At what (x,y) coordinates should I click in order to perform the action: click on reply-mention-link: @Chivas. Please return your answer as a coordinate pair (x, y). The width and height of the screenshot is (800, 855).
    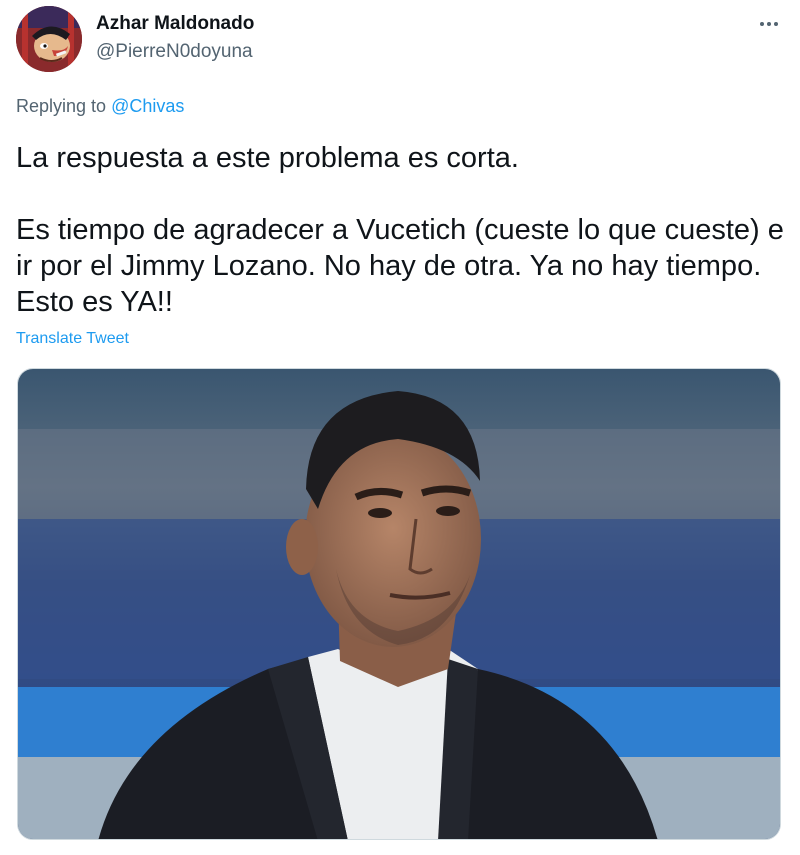
    Looking at the image, I should click on (147, 106).